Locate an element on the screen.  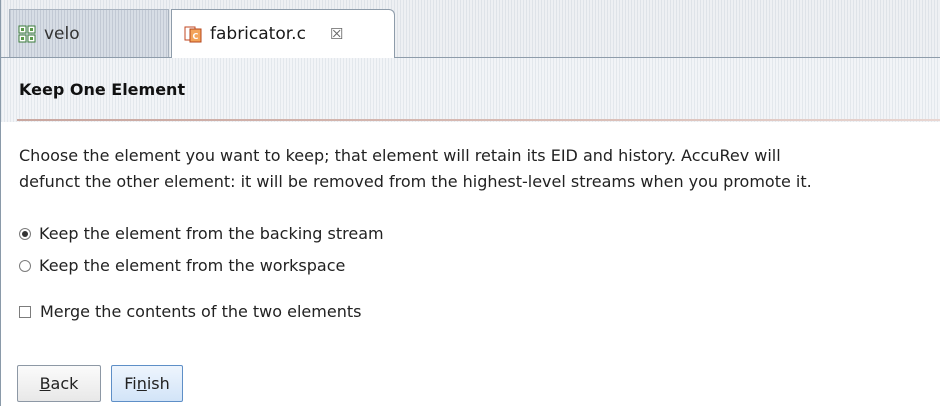
c-file-icon: C is located at coordinates (193, 34).